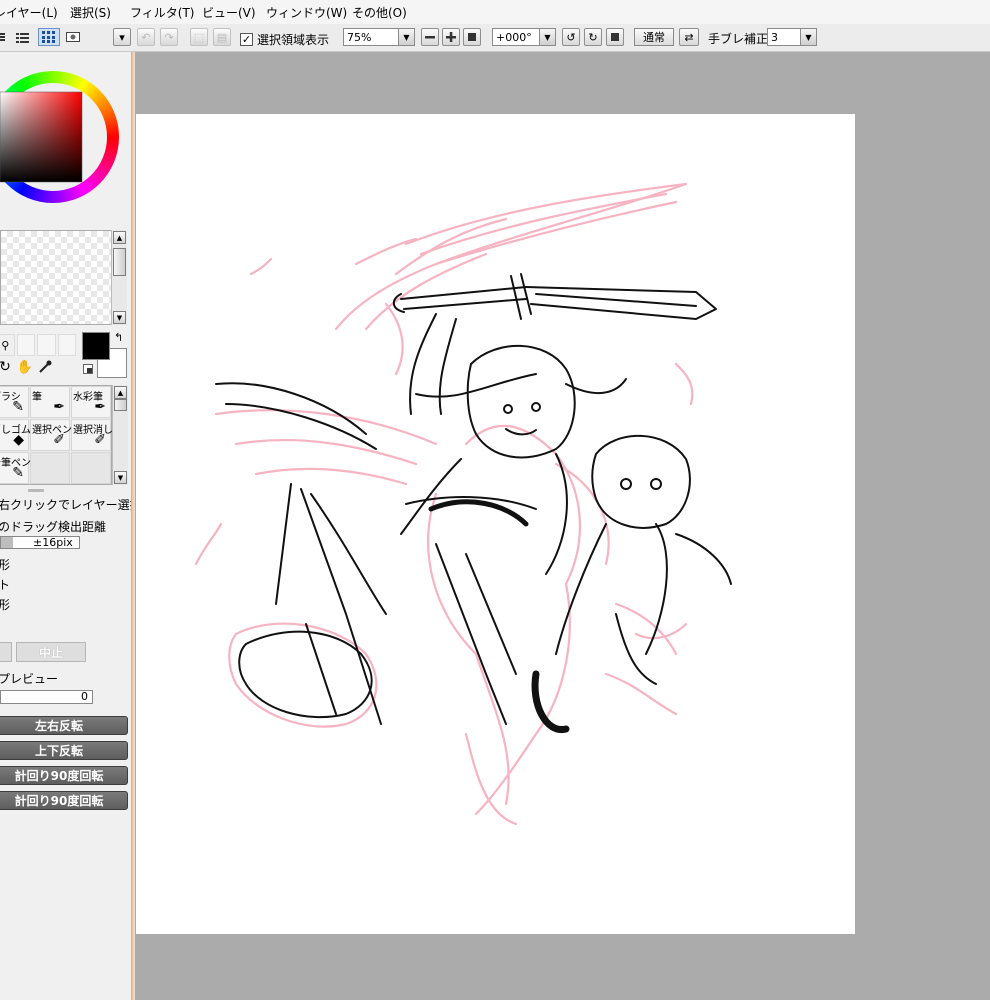  What do you see at coordinates (84, 696) in the screenshot?
I see `preview-value: 0` at bounding box center [84, 696].